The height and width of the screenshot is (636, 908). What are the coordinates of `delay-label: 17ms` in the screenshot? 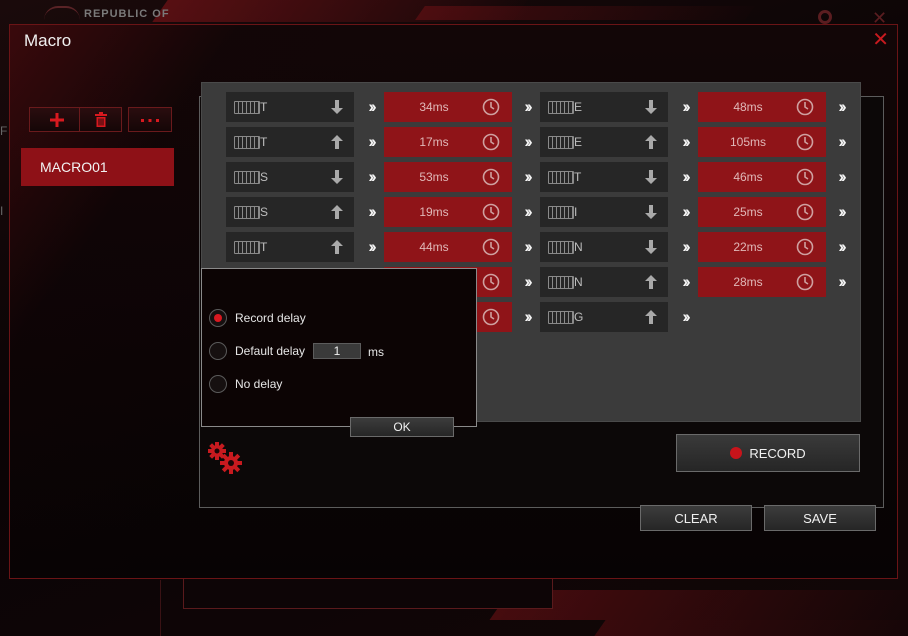 It's located at (434, 142).